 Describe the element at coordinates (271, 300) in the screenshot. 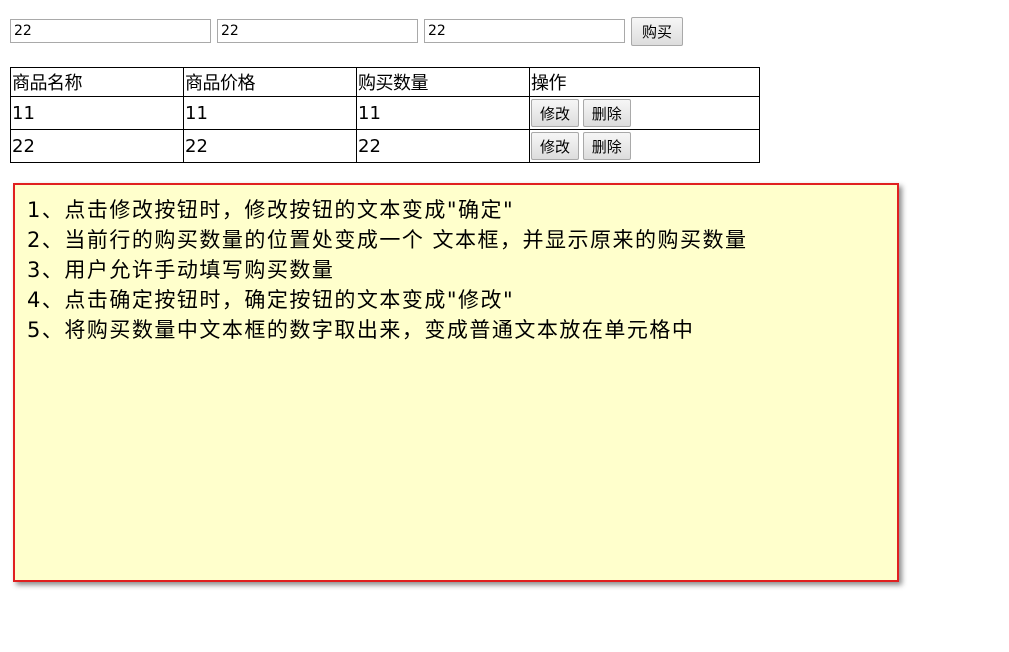

I see `note-line-4: 4、点击确定按钮时，确定按钮的文本变成"修改"` at that location.